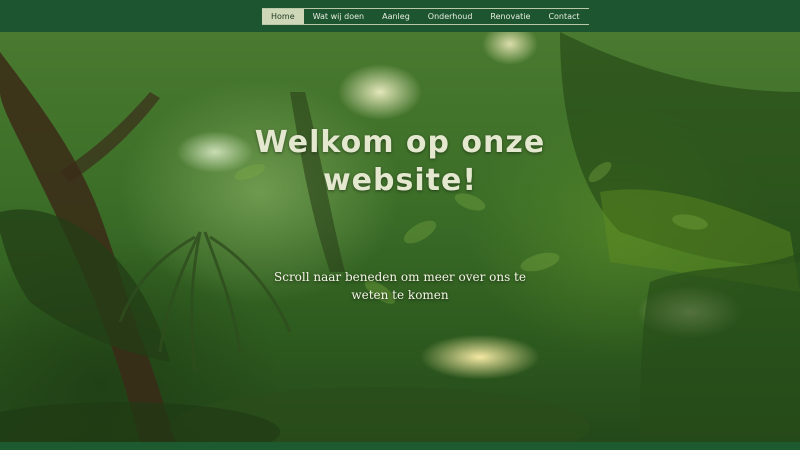 Image resolution: width=800 pixels, height=450 pixels. I want to click on nav-item-renovatie: Renovatie, so click(510, 16).